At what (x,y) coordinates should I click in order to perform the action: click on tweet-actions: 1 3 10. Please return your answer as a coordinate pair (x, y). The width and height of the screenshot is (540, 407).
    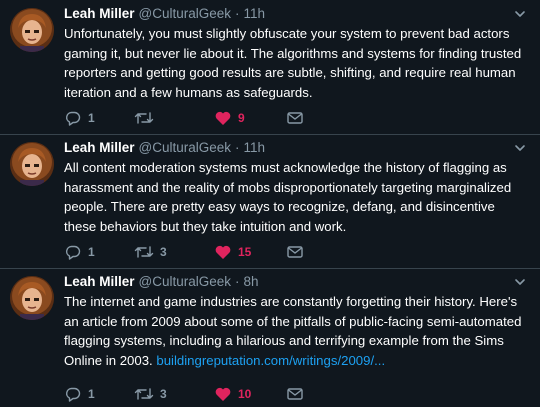
    Looking at the image, I should click on (214, 394).